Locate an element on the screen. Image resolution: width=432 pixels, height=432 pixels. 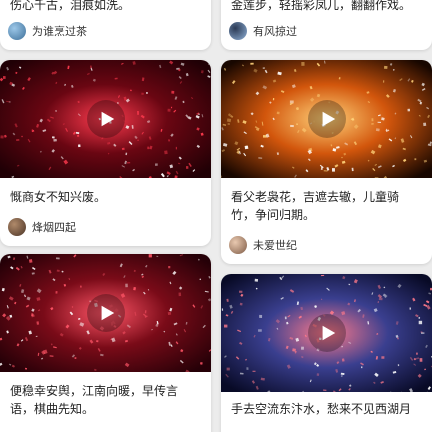
card-caption: 金莲步，轻摇彩凤儿，翻翻作戏。 is located at coordinates (321, 6).